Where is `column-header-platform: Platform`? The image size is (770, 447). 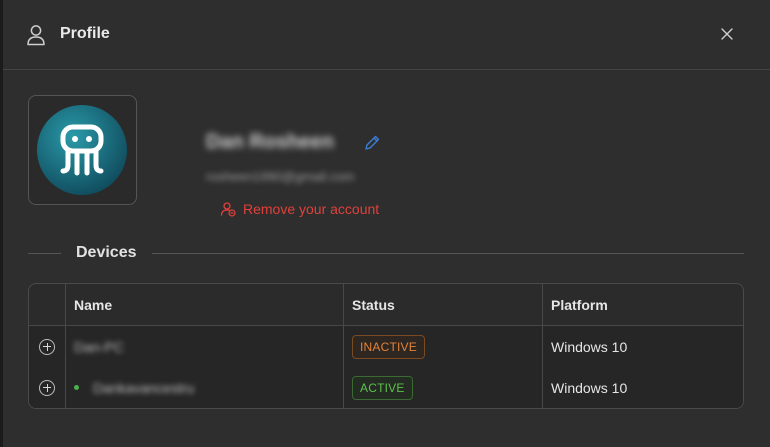
column-header-platform: Platform is located at coordinates (643, 304).